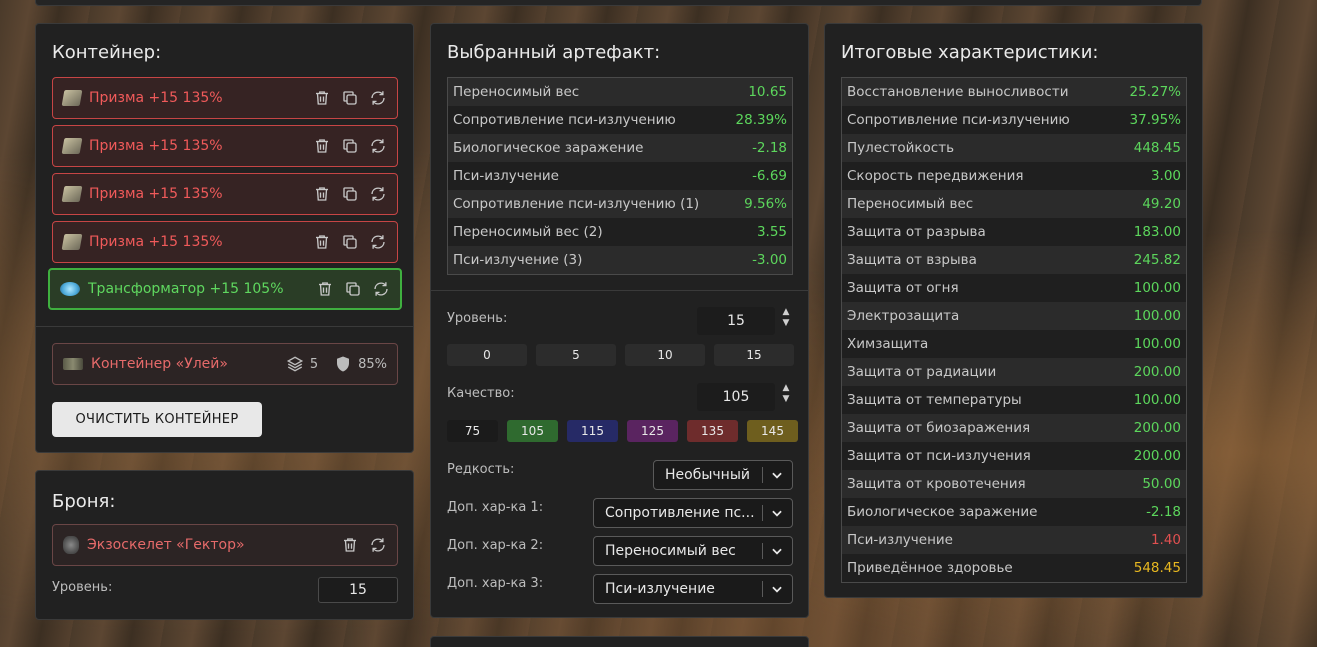 The image size is (1317, 647). I want to click on stat-row: Защита от кровотечения 50.00, so click(1014, 484).